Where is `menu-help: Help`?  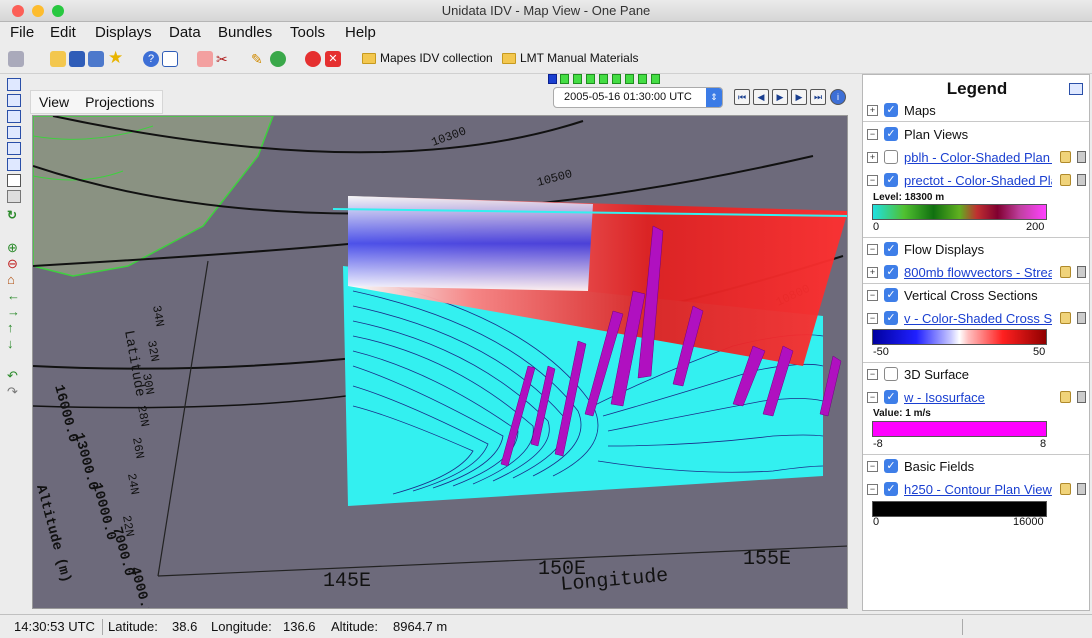
menu-help: Help is located at coordinates (360, 32).